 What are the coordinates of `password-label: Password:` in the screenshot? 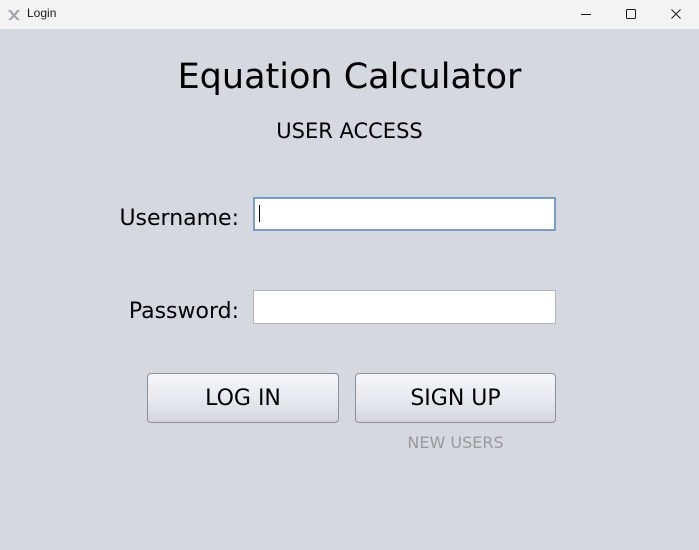 It's located at (183, 311).